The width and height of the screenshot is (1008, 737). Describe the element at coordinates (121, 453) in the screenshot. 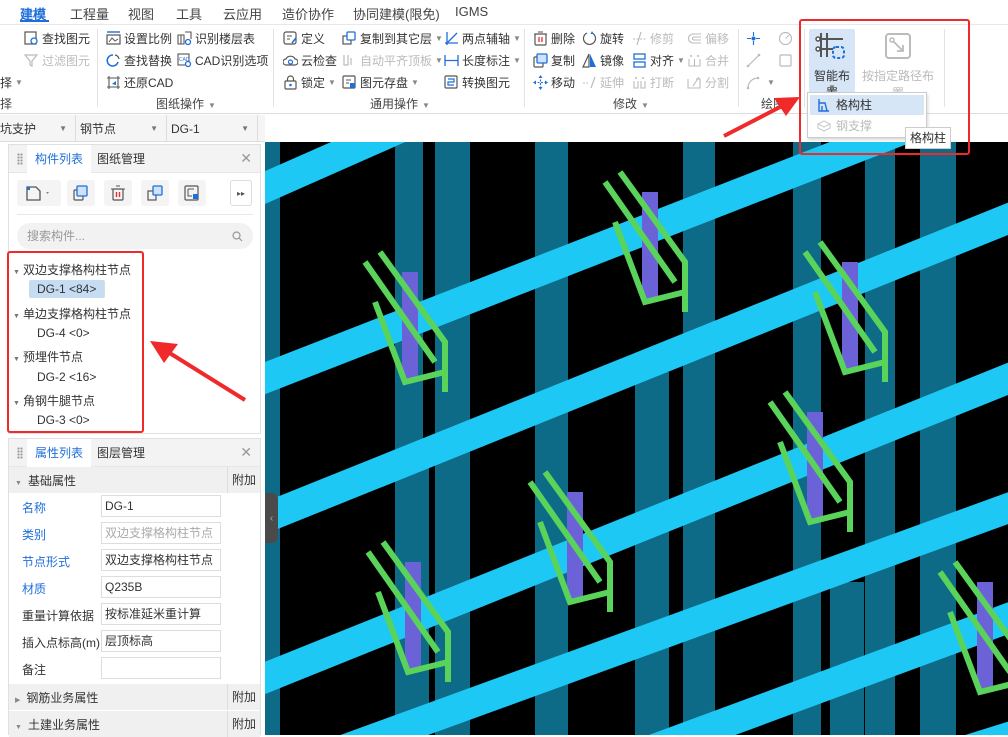

I see `tab-layer-management: 图层管理` at that location.